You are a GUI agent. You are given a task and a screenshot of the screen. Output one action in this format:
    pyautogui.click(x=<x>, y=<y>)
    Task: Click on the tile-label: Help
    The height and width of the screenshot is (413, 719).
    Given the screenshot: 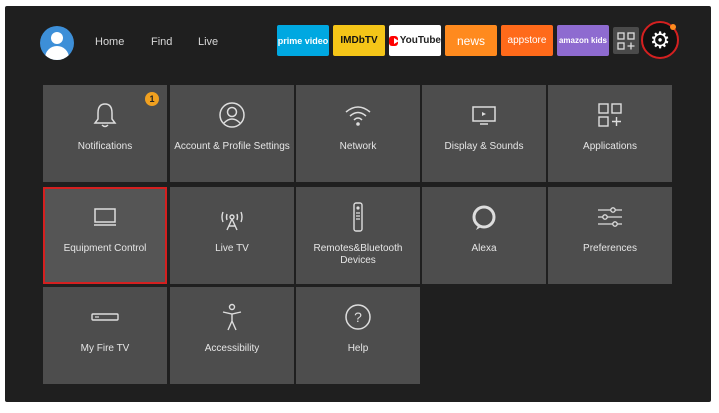 What is the action you would take?
    pyautogui.click(x=358, y=348)
    